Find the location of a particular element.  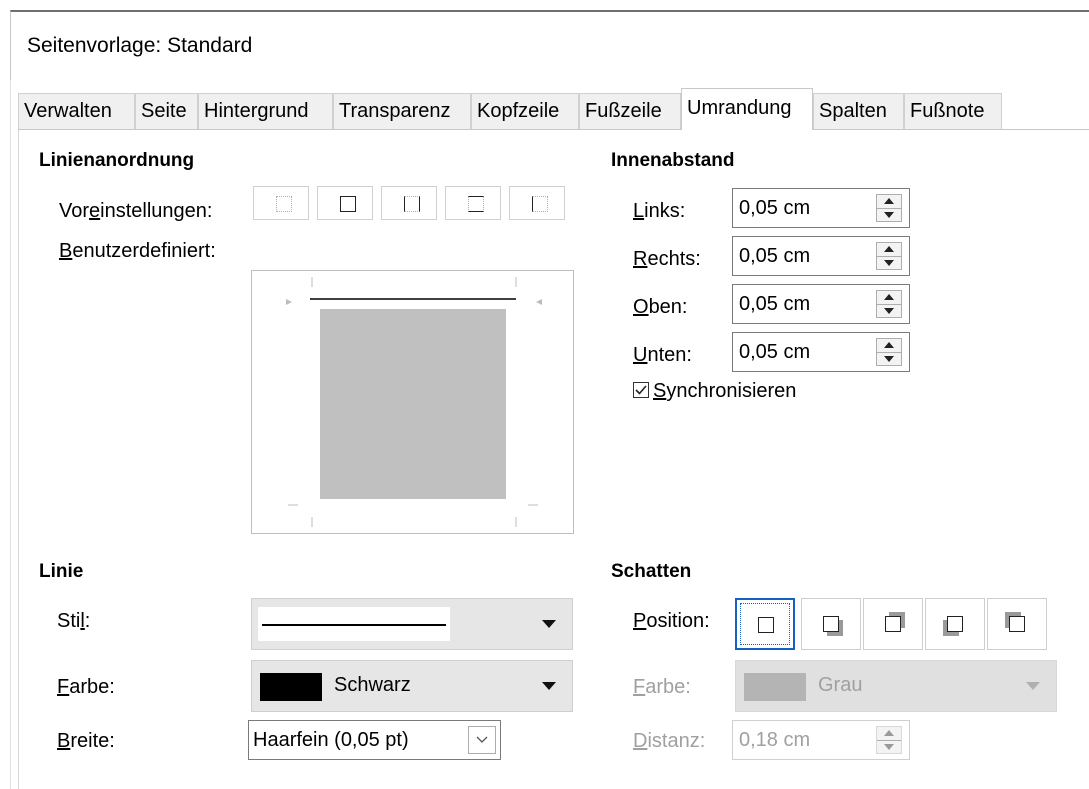

preset-no-borders-button is located at coordinates (281, 203).